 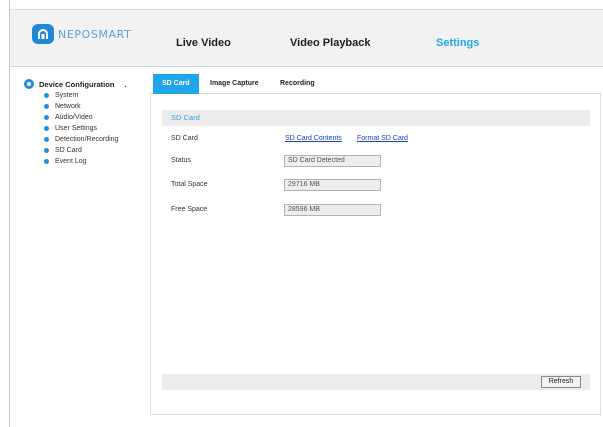 What do you see at coordinates (184, 138) in the screenshot?
I see `sd-card-label: SD Card` at bounding box center [184, 138].